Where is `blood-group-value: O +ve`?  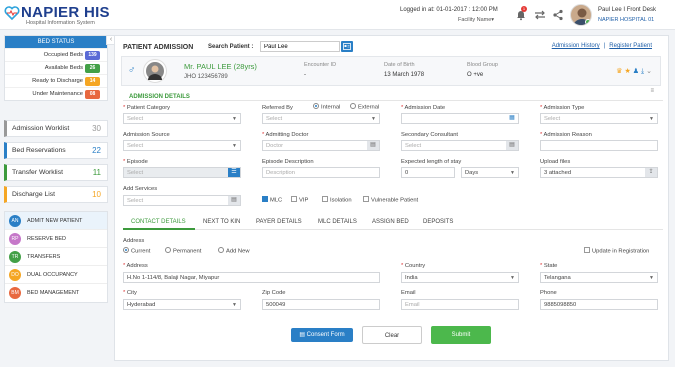
blood-group-value: O +ve is located at coordinates (475, 75).